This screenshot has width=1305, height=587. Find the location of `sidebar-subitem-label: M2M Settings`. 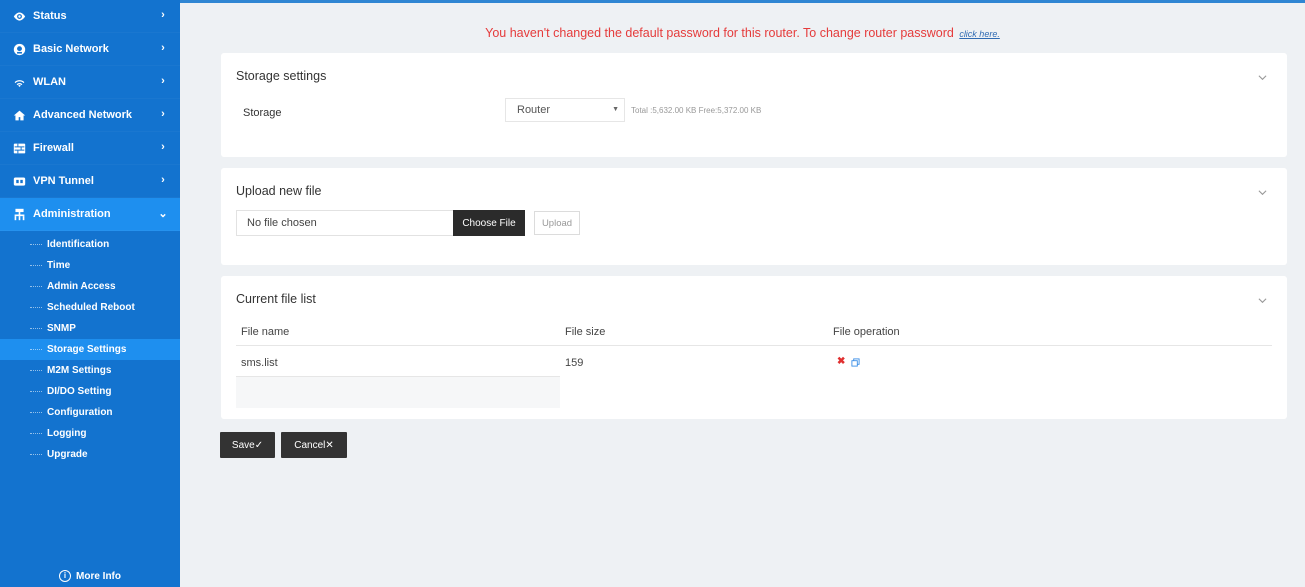

sidebar-subitem-label: M2M Settings is located at coordinates (79, 370).